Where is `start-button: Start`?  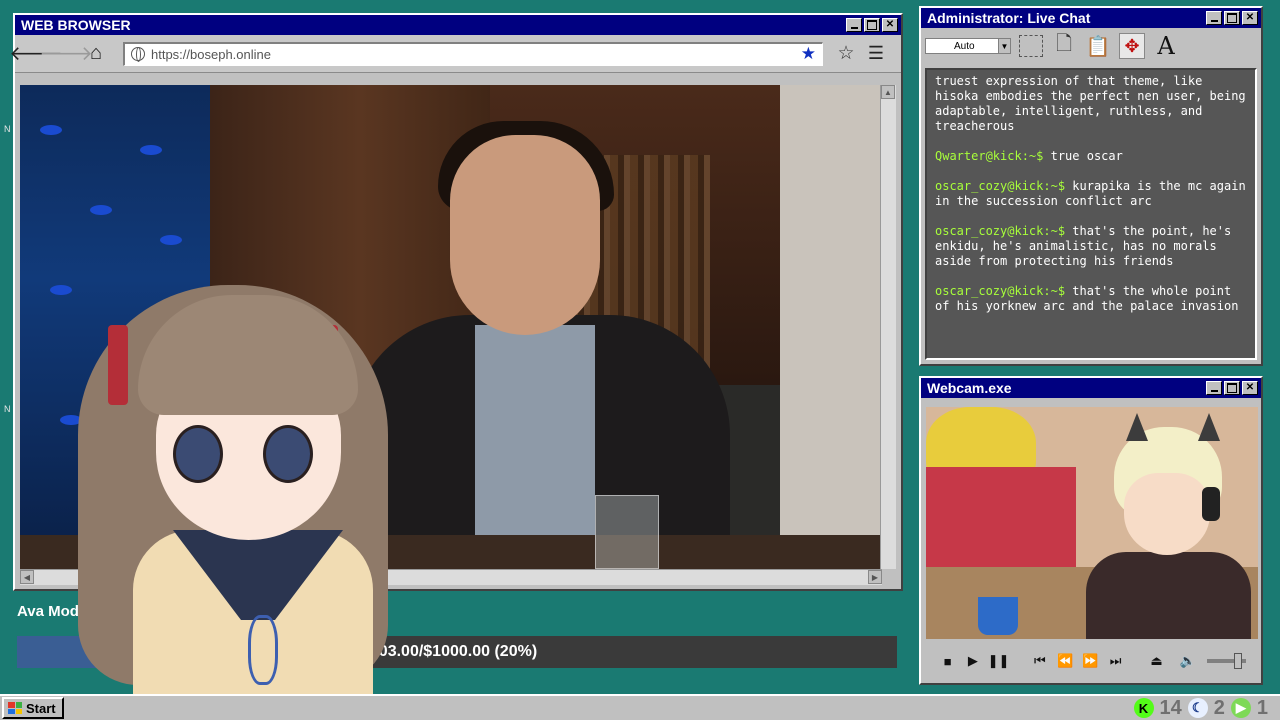 start-button: Start is located at coordinates (33, 708).